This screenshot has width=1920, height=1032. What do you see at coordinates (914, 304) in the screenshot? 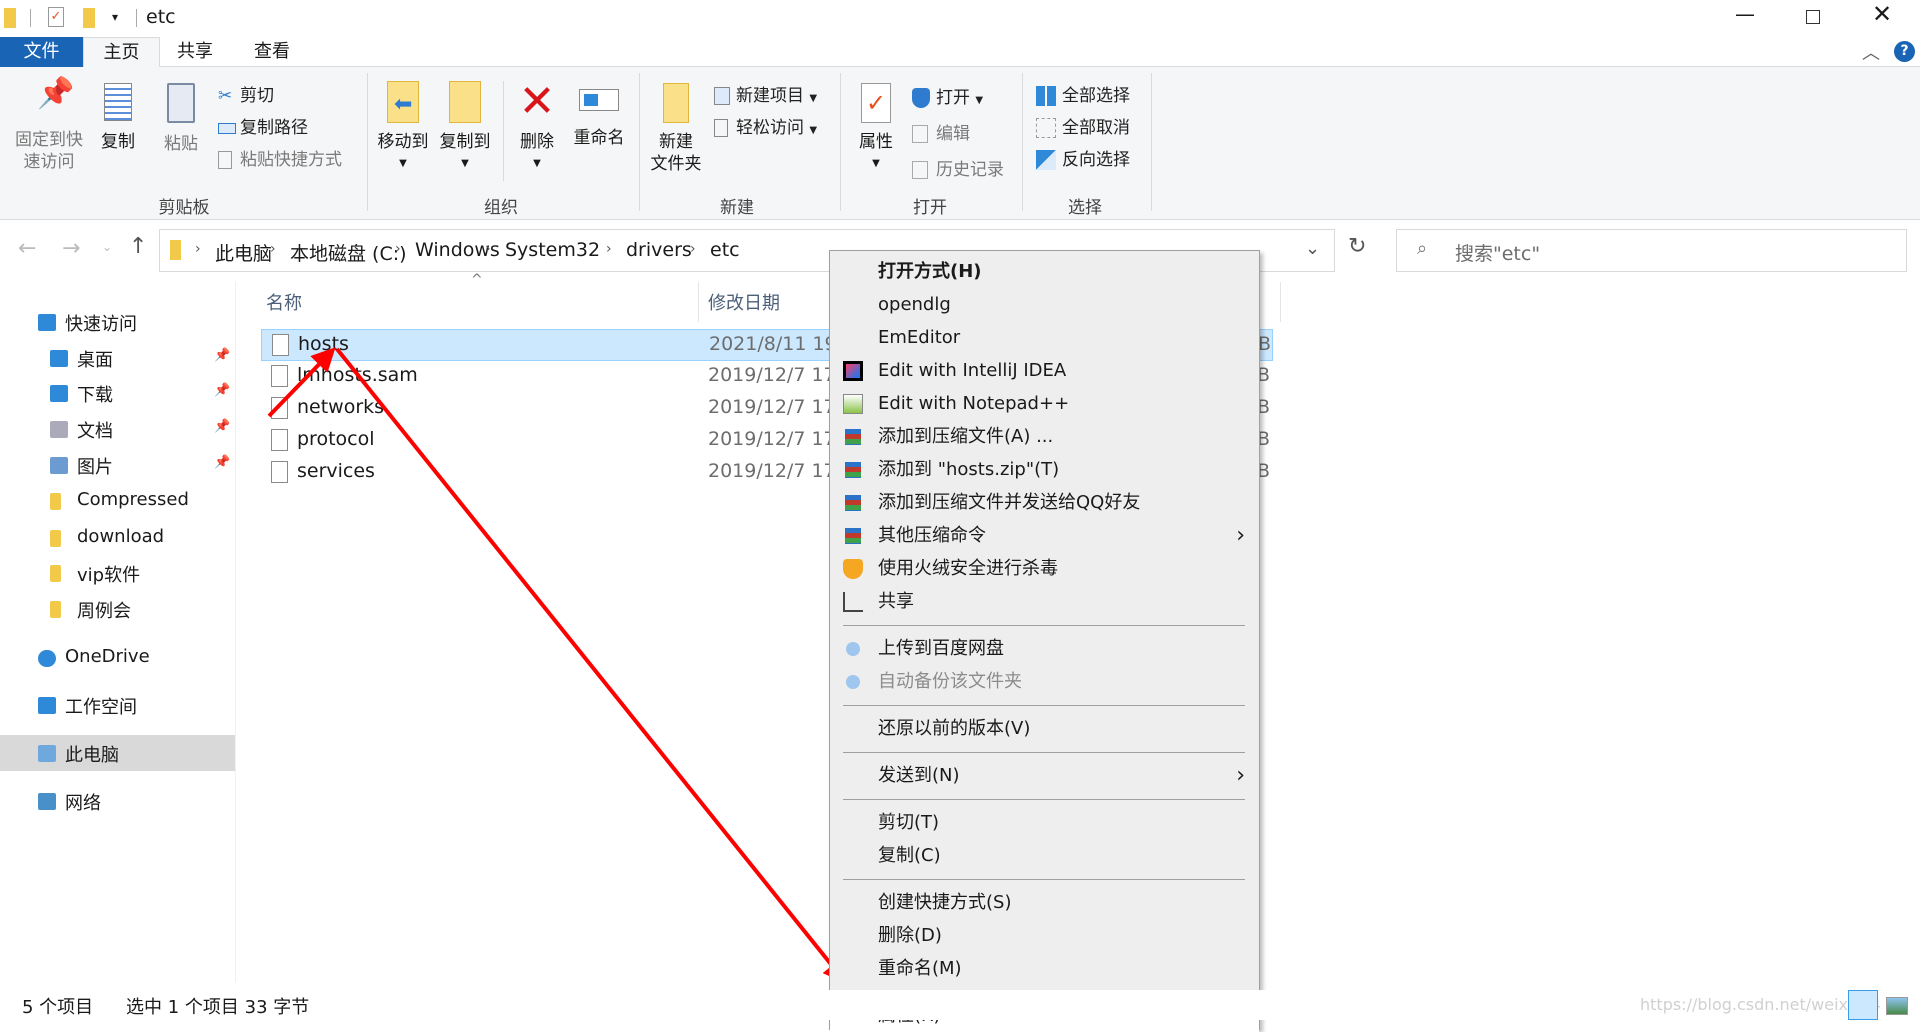
I see `menu-item-label: opendlg` at bounding box center [914, 304].